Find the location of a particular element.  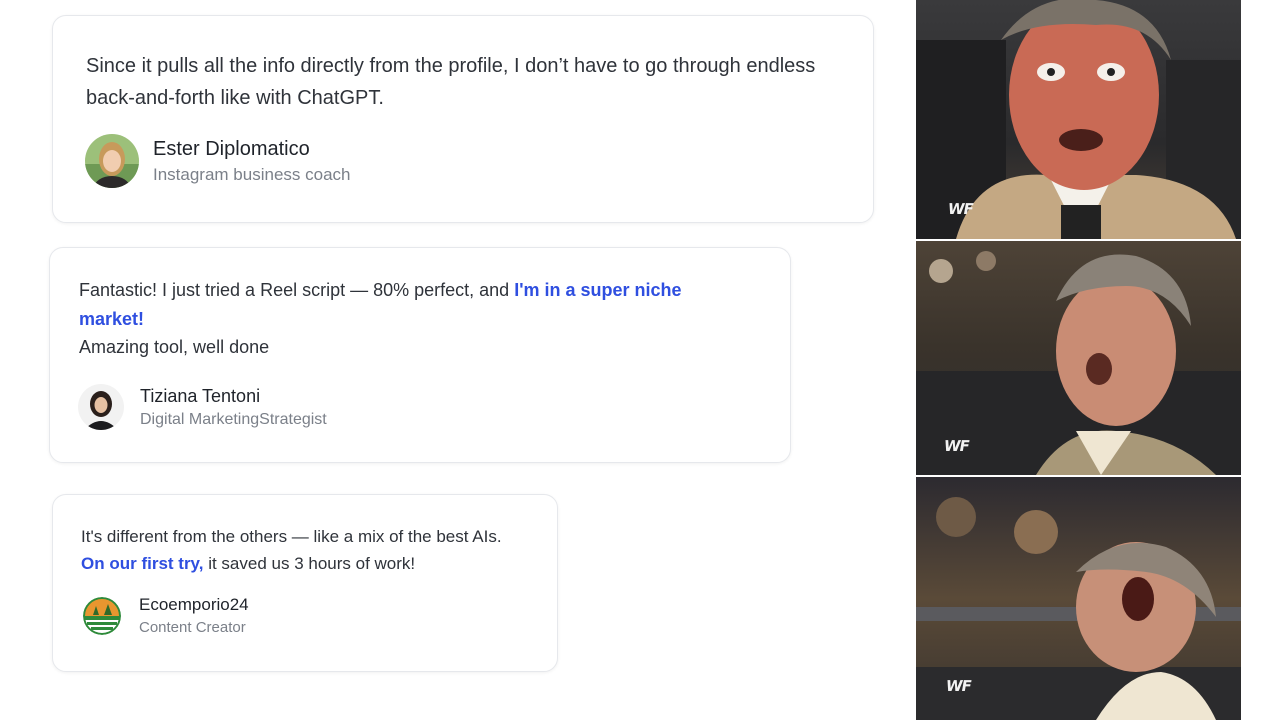

author-role: Content Creator is located at coordinates (192, 627).